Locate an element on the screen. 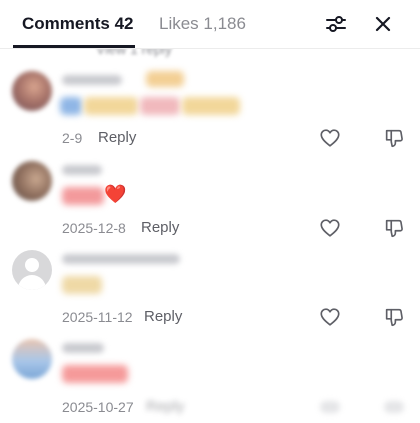 This screenshot has height=423, width=420. comment-date: 2025-11-12 is located at coordinates (97, 317).